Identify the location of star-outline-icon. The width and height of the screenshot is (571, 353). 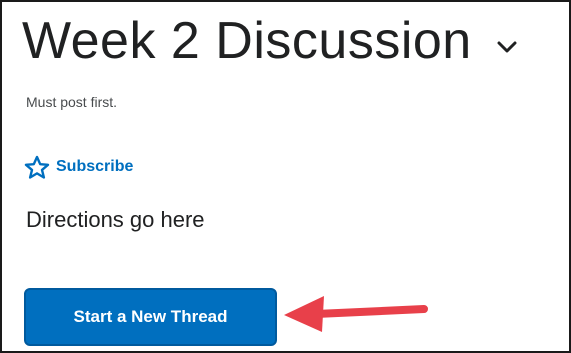
(37, 167).